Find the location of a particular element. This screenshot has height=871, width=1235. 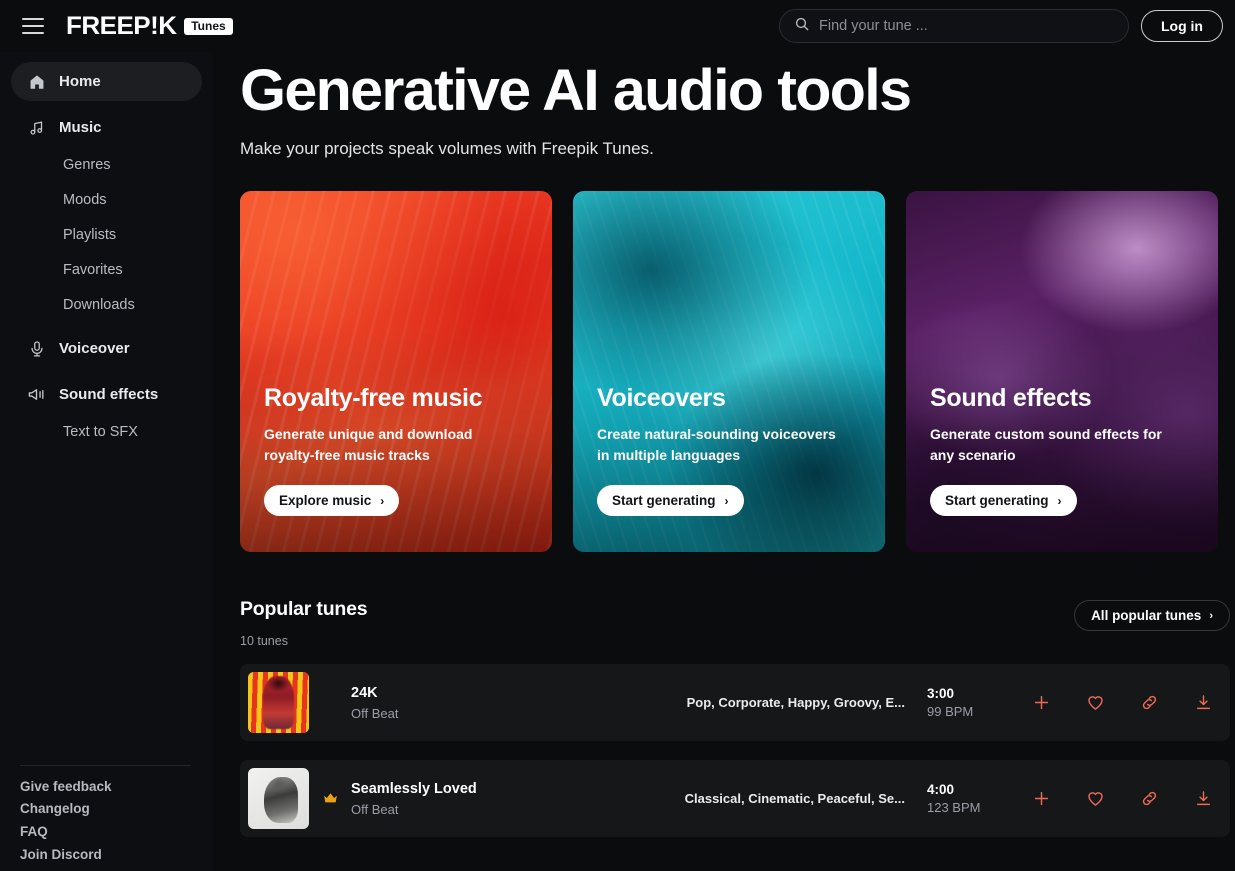

sidebar-footer-links: Give feedback Changelog FAQ Join Discord is located at coordinates (106, 821).